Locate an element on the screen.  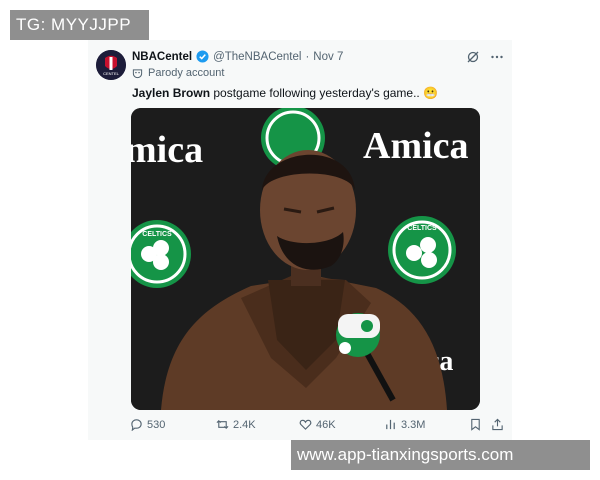
avatar-text: CENTEL is located at coordinates (111, 73).